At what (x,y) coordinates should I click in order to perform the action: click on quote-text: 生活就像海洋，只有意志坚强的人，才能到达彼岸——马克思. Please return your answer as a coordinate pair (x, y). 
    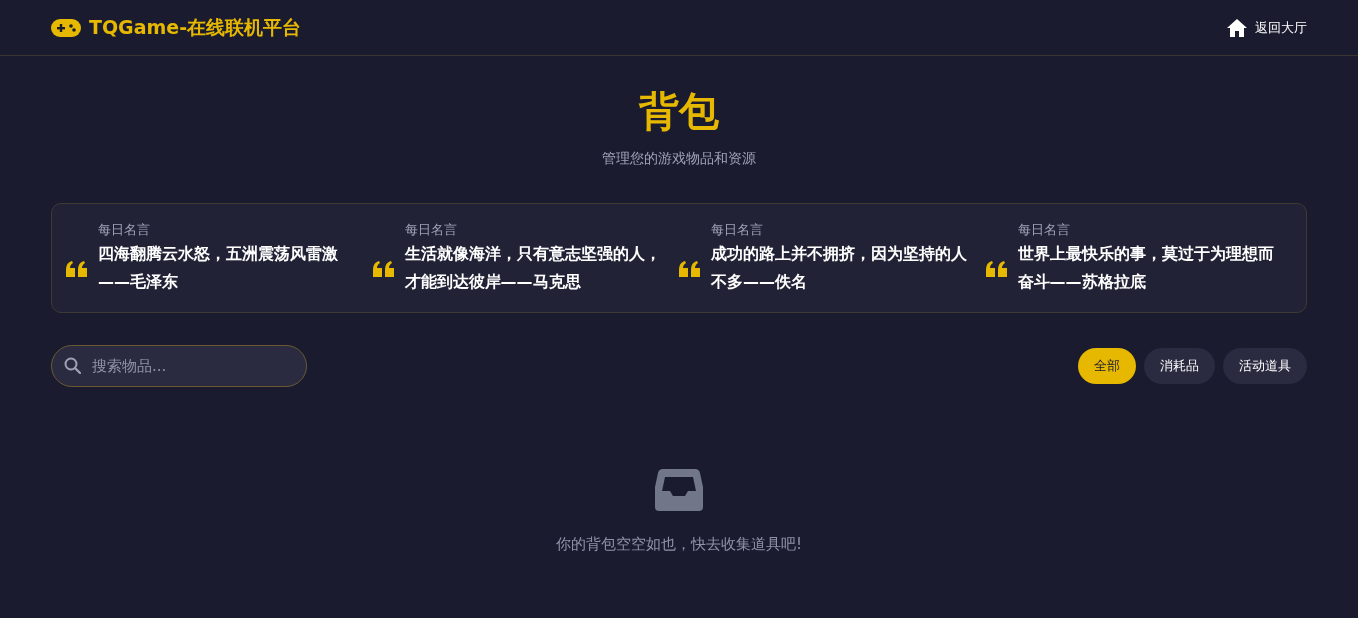
    Looking at the image, I should click on (533, 267).